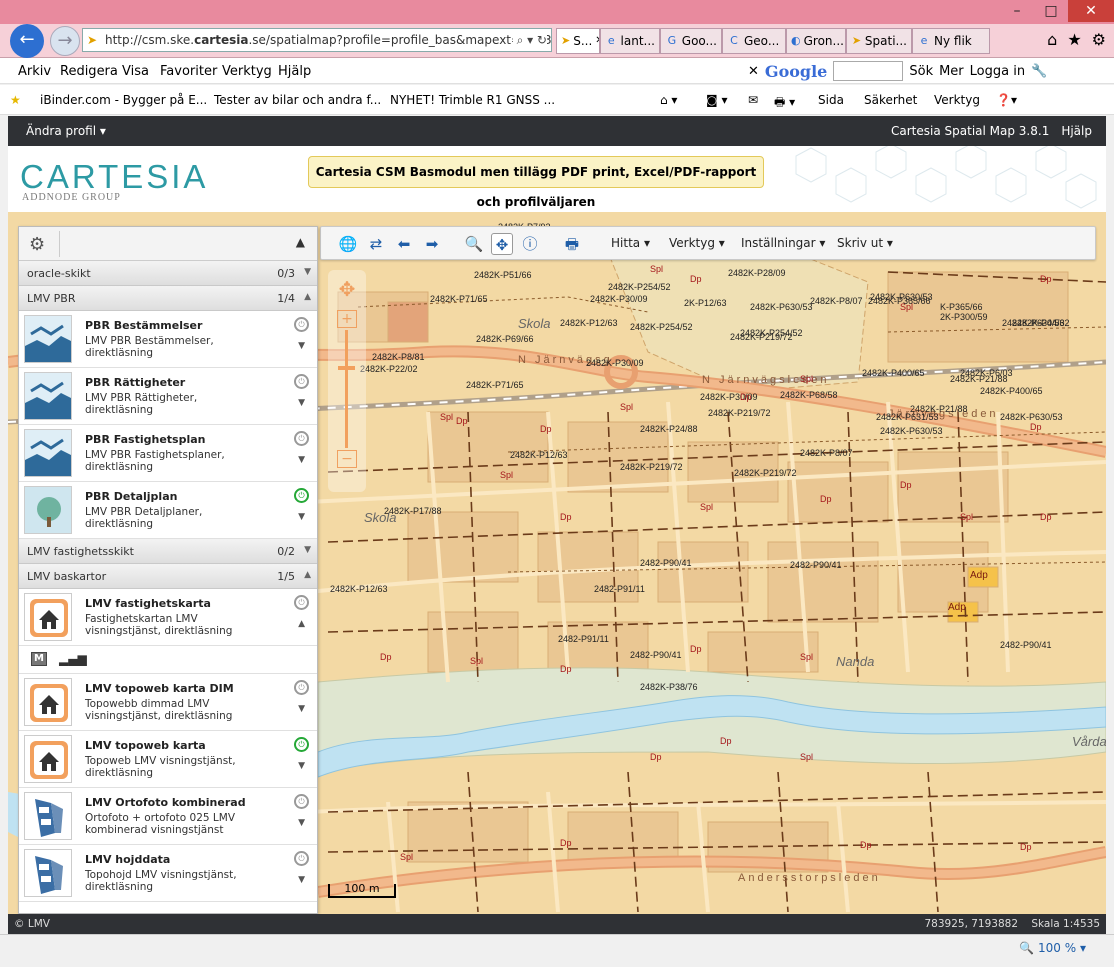  What do you see at coordinates (716, 100) in the screenshot?
I see `feeds-icon: ◙ ▾` at bounding box center [716, 100].